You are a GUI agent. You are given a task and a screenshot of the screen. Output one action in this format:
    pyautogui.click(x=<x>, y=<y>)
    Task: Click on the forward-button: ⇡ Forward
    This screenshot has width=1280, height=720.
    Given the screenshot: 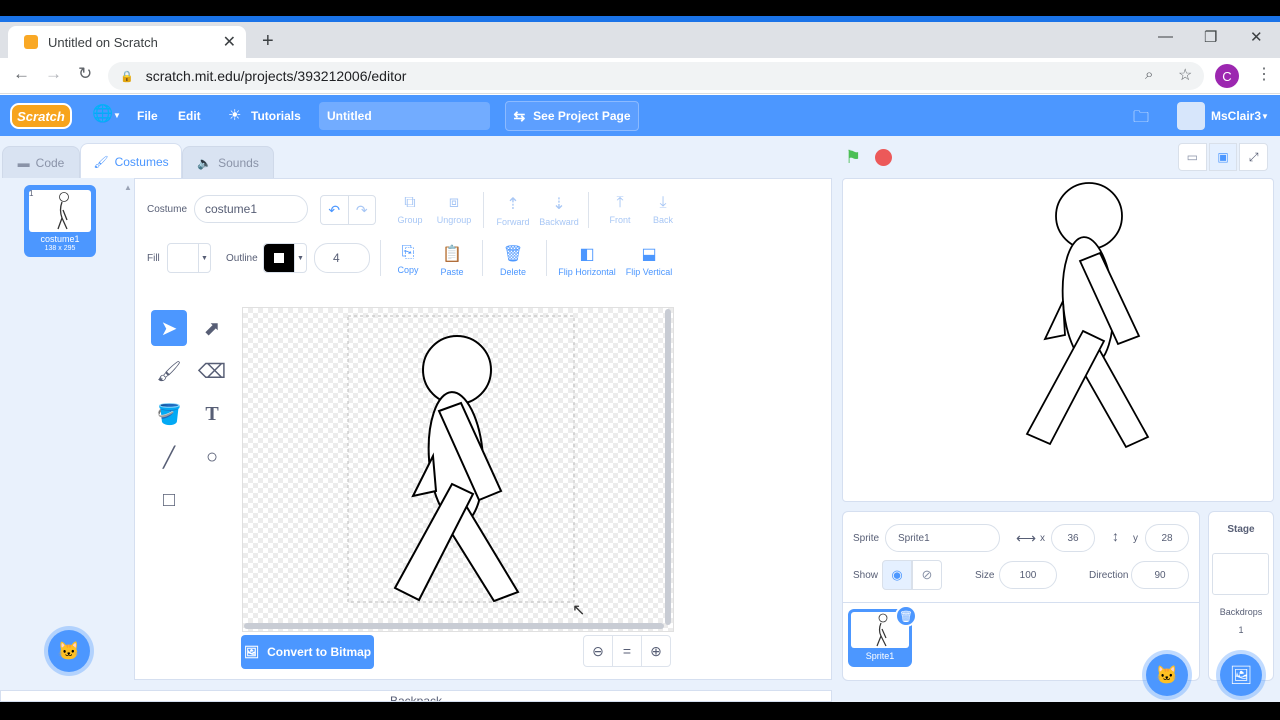 What is the action you would take?
    pyautogui.click(x=513, y=210)
    